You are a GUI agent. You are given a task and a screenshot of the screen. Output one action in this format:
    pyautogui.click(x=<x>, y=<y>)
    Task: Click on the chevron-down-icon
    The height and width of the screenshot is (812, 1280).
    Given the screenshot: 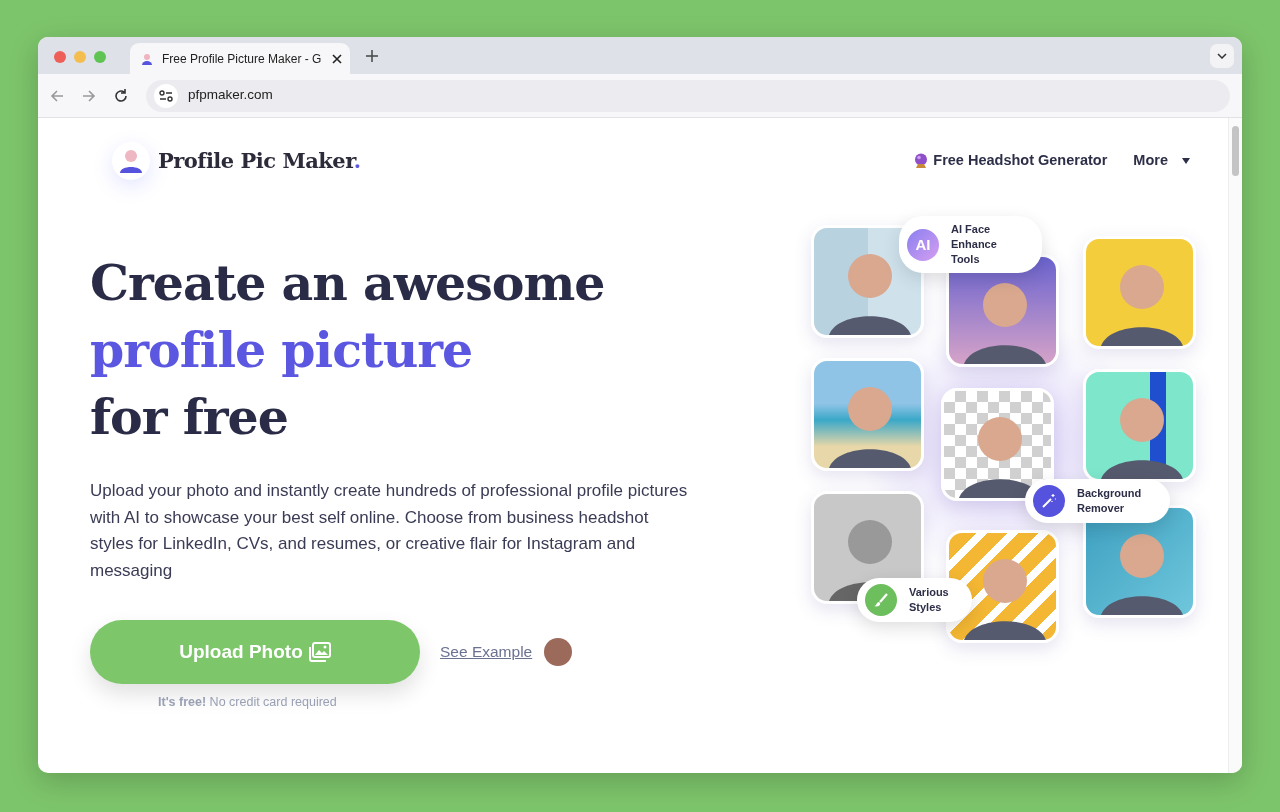 What is the action you would take?
    pyautogui.click(x=1222, y=55)
    